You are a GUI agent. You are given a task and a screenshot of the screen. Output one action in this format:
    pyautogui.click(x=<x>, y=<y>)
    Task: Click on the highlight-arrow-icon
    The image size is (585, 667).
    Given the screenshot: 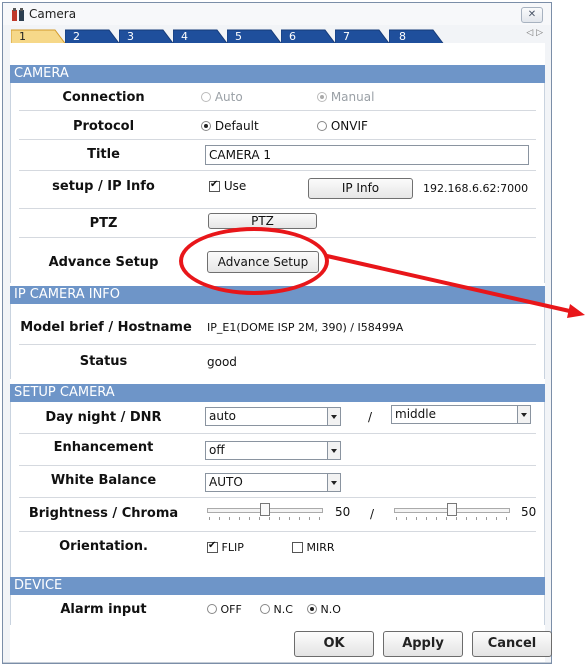 What is the action you would take?
    pyautogui.click(x=455, y=286)
    